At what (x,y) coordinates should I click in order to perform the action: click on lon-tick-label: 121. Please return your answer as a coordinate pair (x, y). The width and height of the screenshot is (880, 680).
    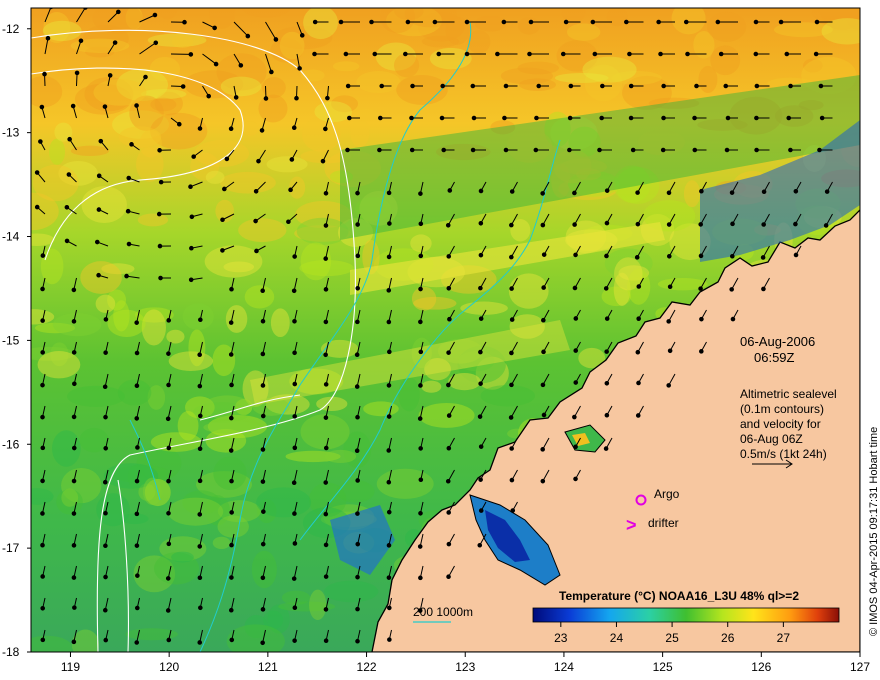
    Looking at the image, I should click on (268, 667).